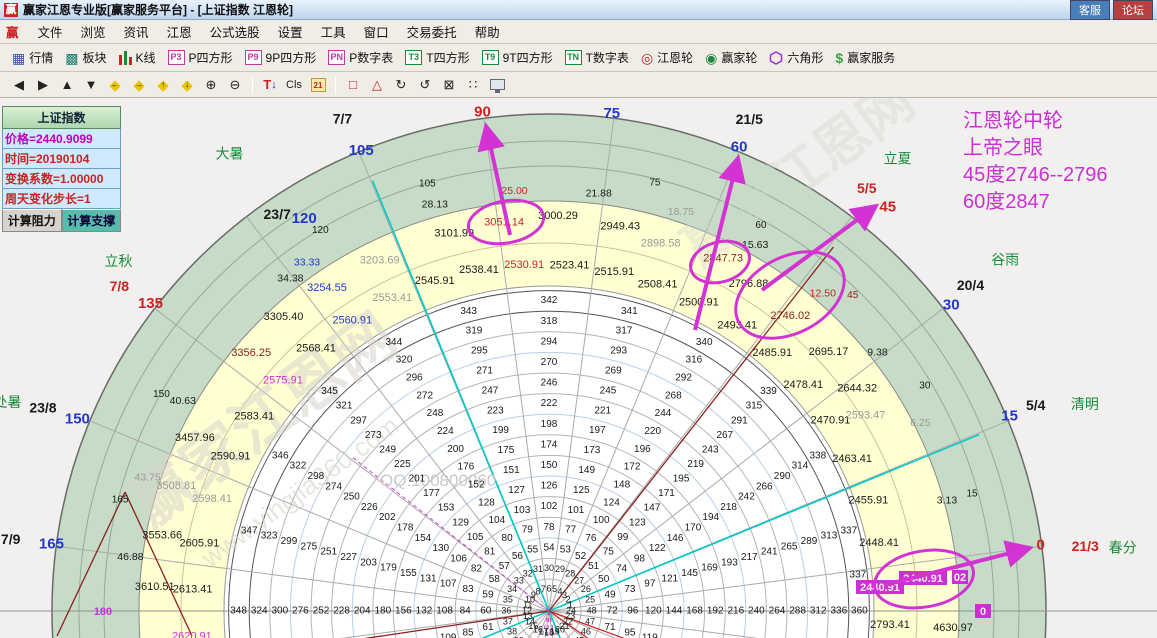  Describe the element at coordinates (858, 574) in the screenshot. I see `extra-value-label: 337` at that location.